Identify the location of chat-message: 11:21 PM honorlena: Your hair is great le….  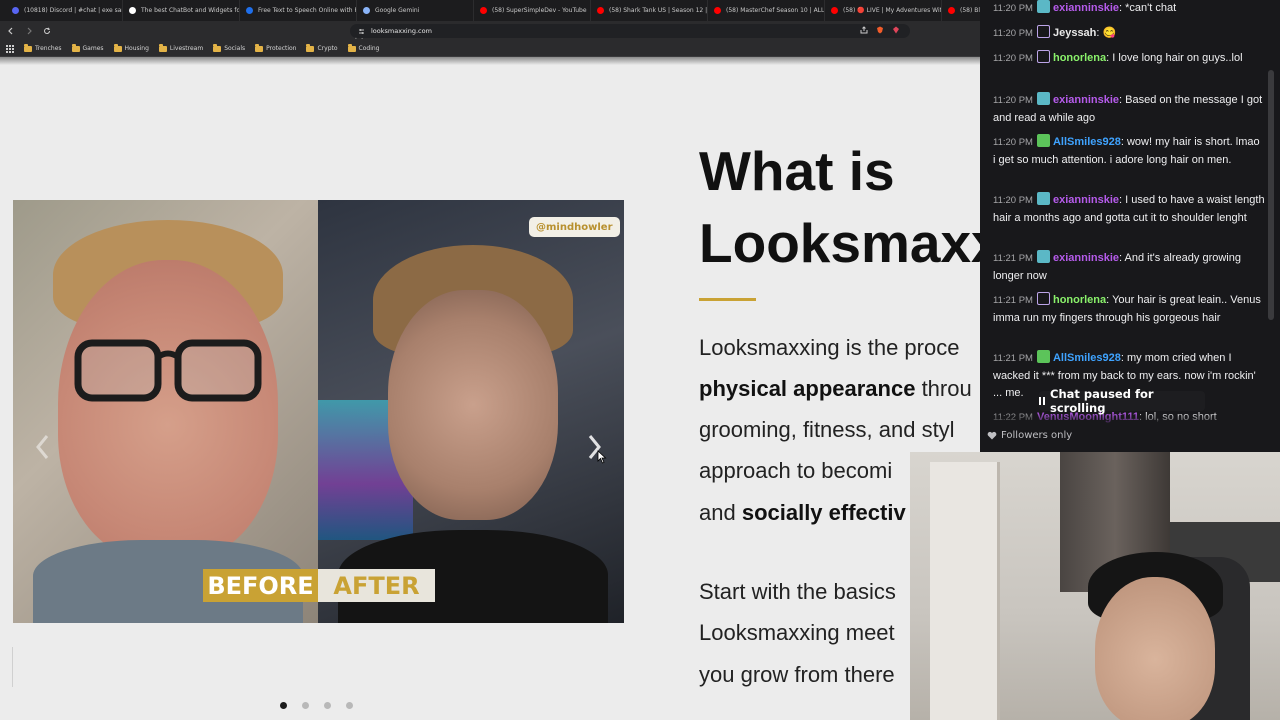
(1129, 309).